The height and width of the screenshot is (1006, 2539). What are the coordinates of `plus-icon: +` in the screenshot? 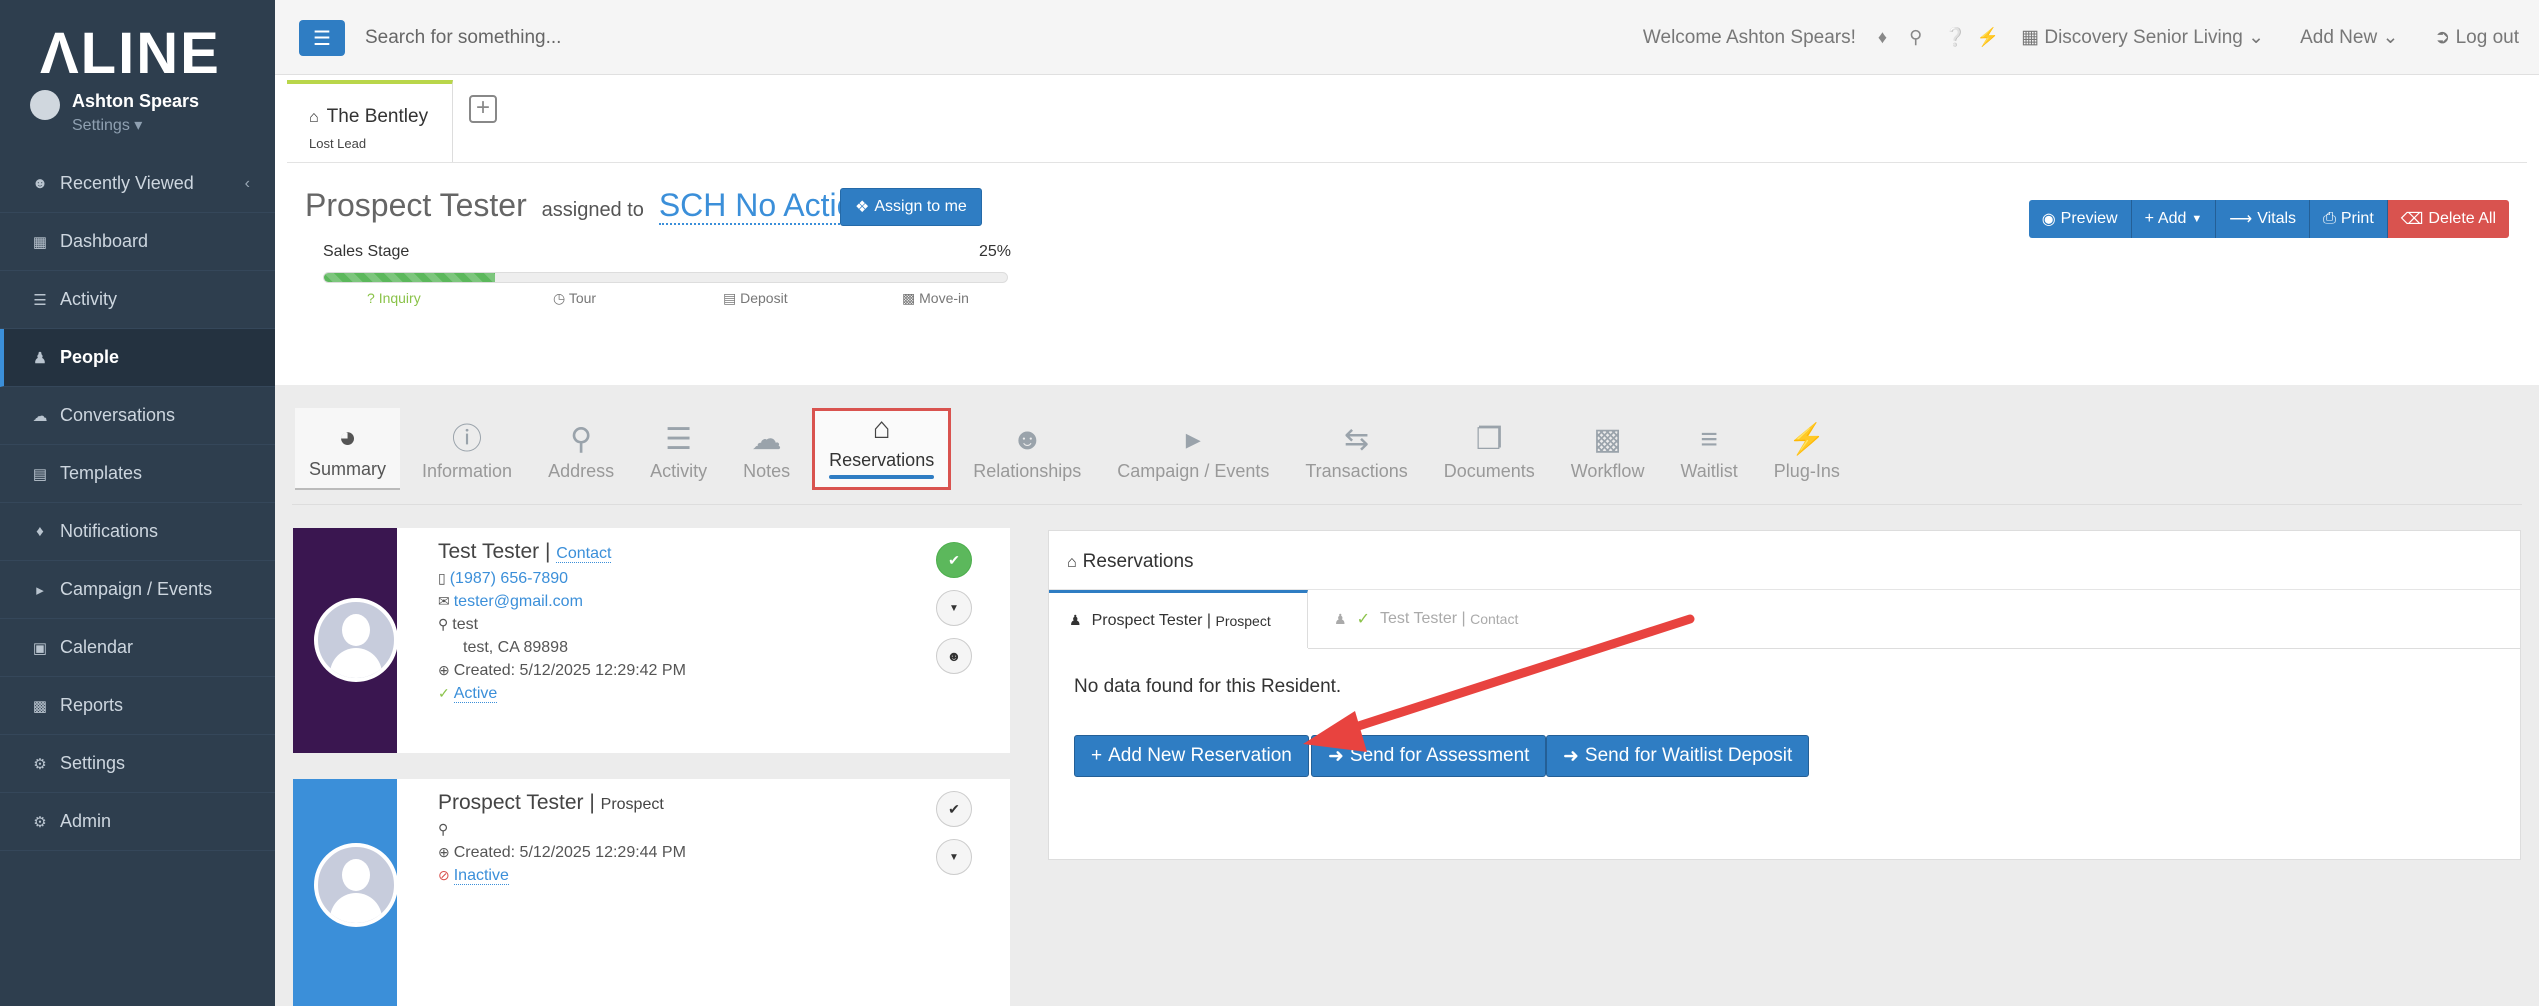 It's located at (1097, 755).